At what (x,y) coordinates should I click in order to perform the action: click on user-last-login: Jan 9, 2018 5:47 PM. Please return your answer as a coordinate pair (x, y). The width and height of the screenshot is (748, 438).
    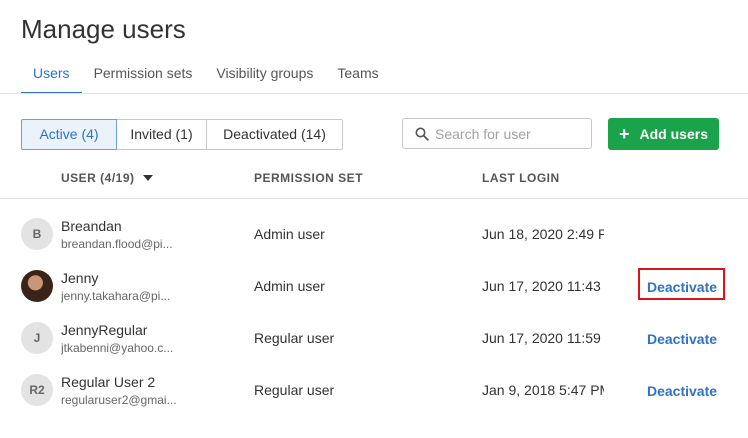
    Looking at the image, I should click on (543, 390).